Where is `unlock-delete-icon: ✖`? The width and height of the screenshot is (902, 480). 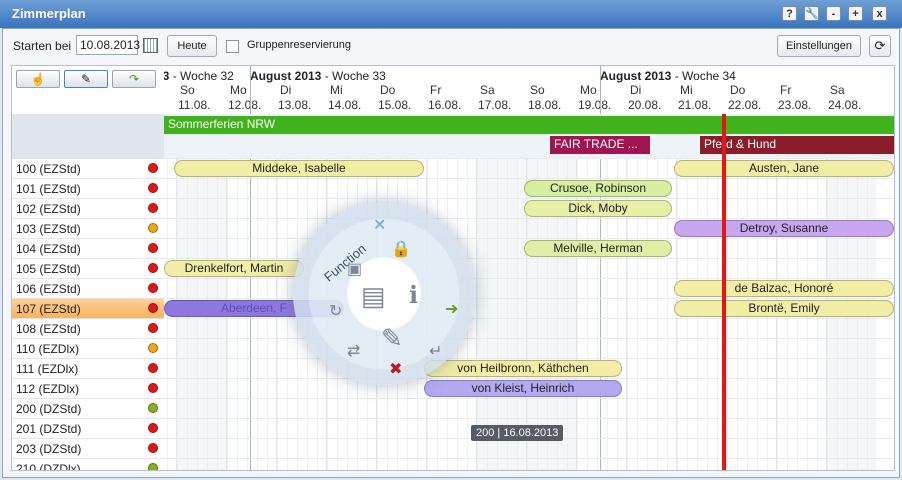 unlock-delete-icon: ✖ is located at coordinates (395, 369).